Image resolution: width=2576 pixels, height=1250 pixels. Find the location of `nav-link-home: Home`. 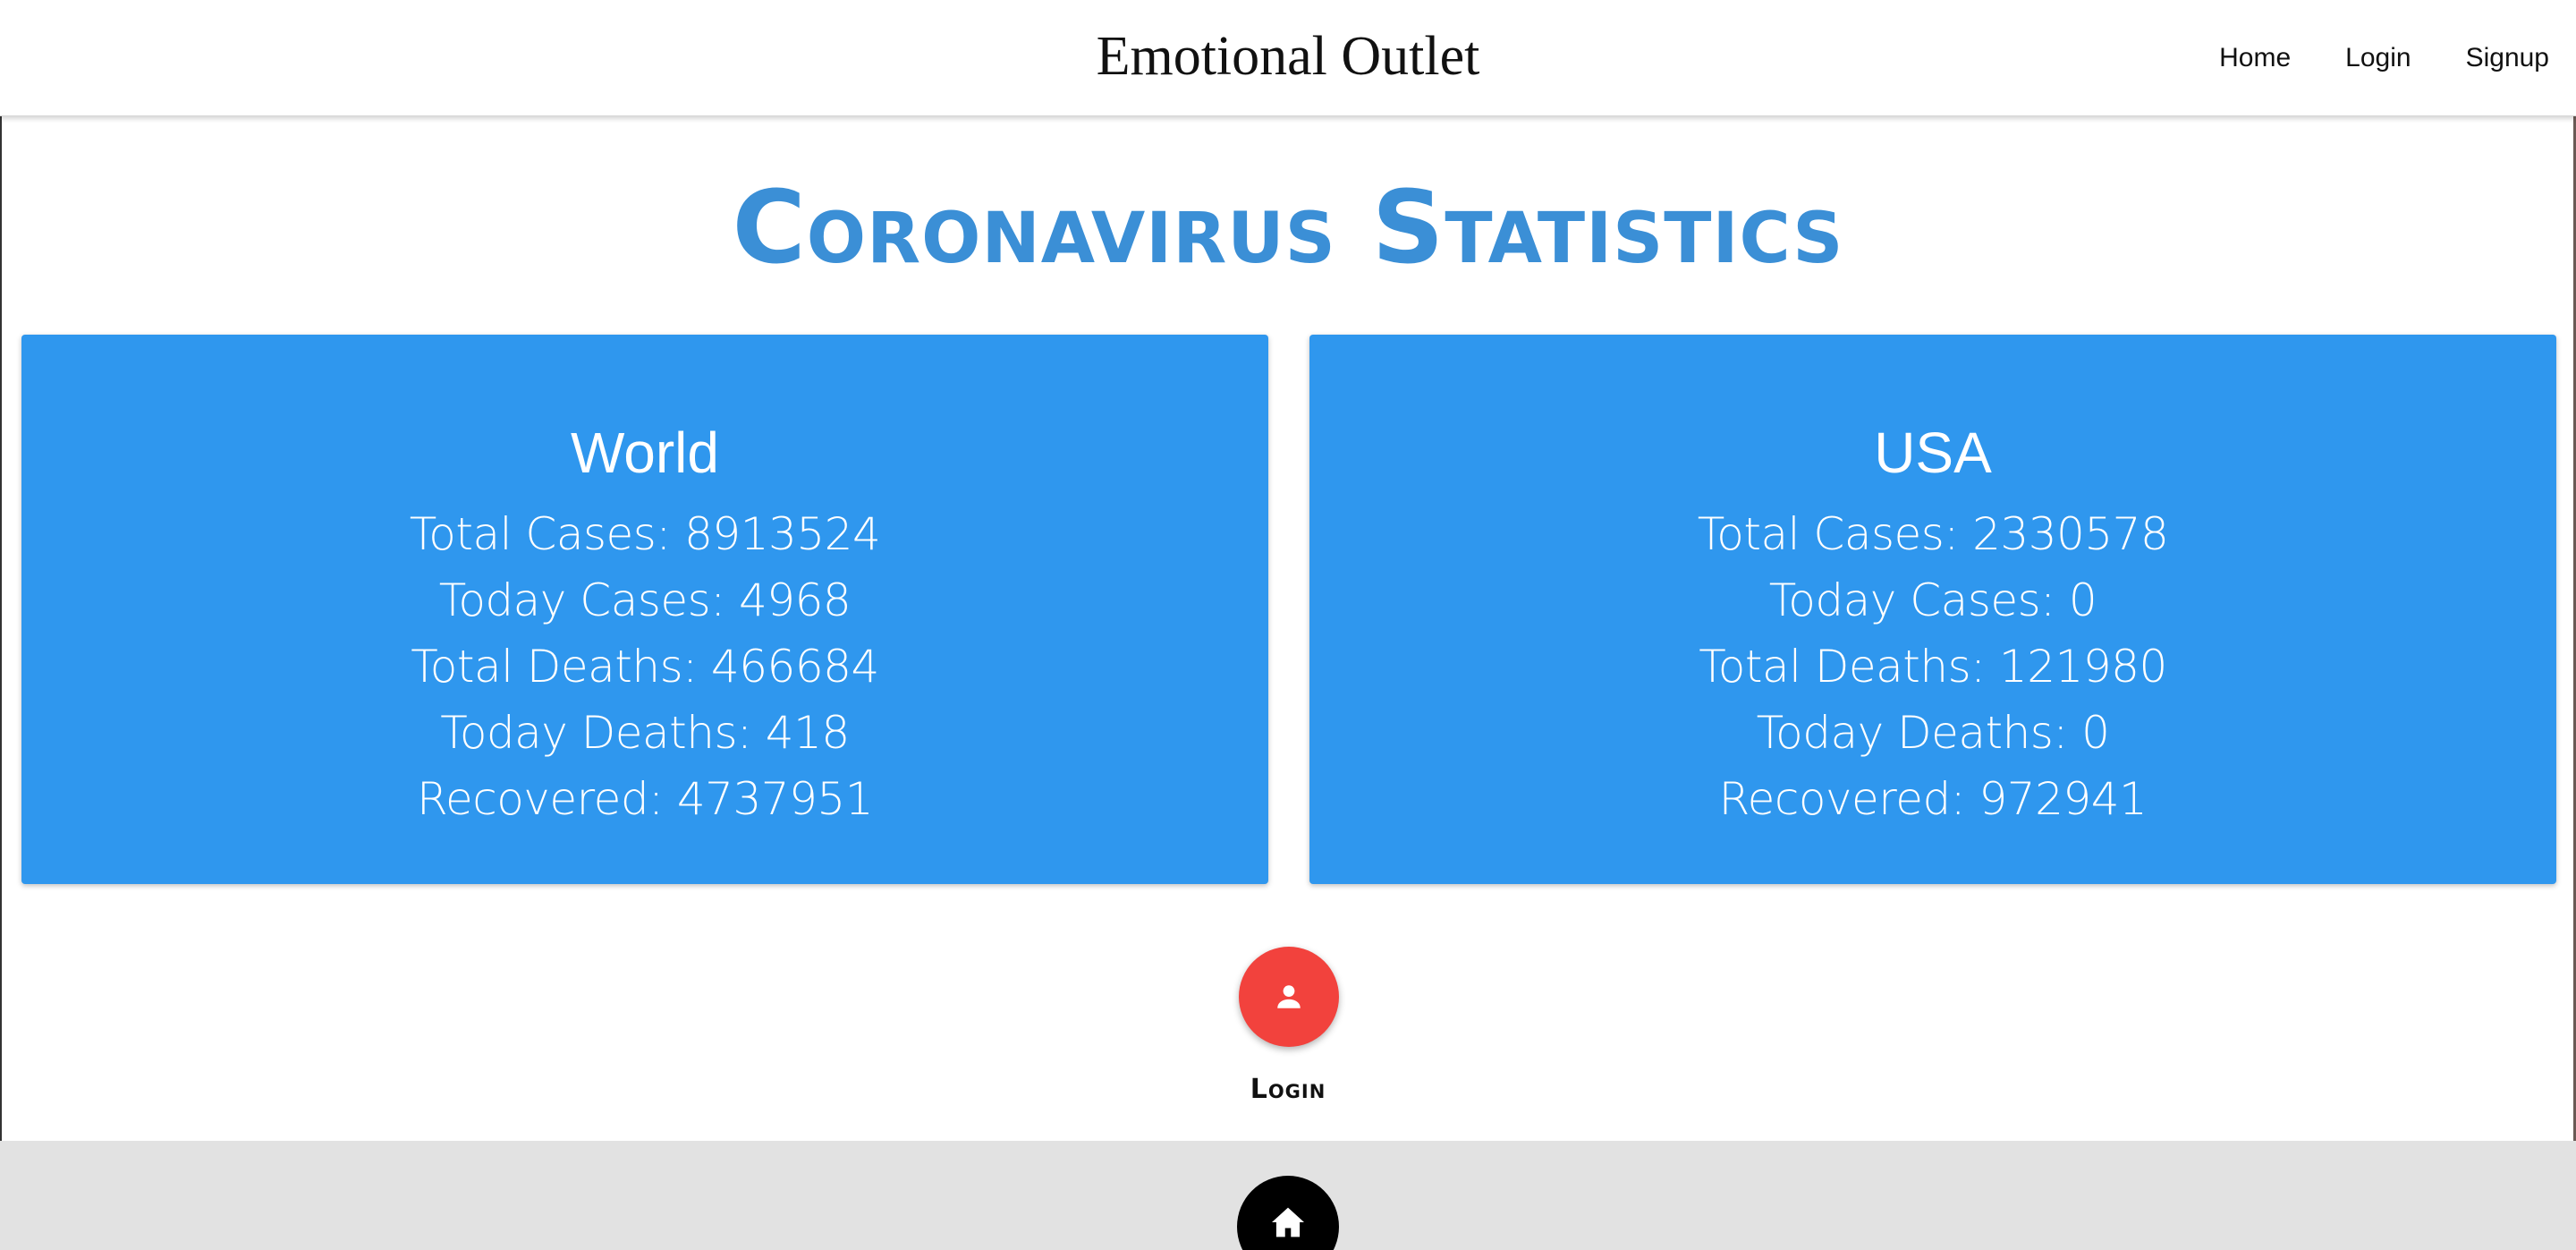

nav-link-home: Home is located at coordinates (2255, 58).